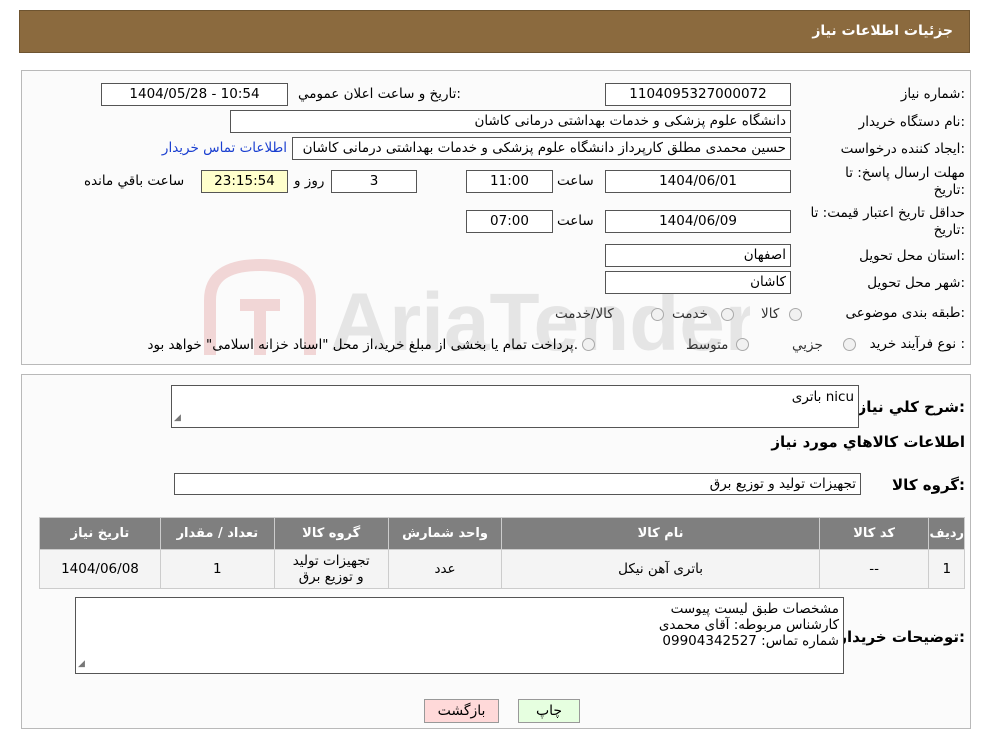 This screenshot has width=985, height=744. What do you see at coordinates (100, 569) in the screenshot?
I see `cell-date: 1404/06/08` at bounding box center [100, 569].